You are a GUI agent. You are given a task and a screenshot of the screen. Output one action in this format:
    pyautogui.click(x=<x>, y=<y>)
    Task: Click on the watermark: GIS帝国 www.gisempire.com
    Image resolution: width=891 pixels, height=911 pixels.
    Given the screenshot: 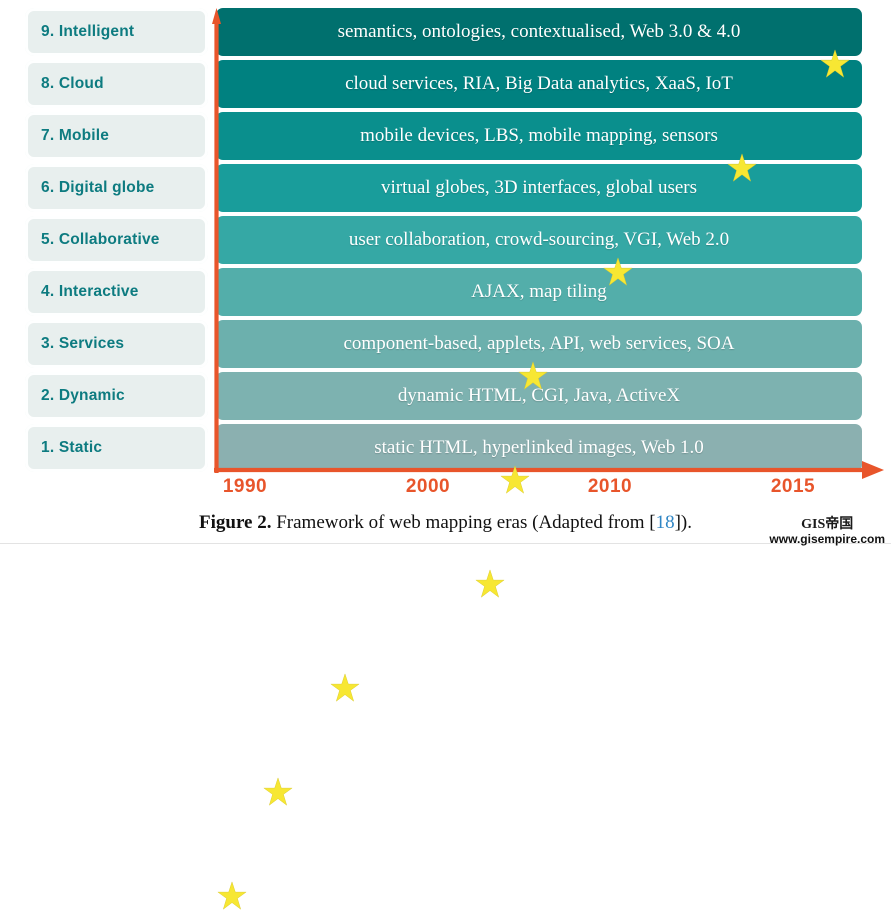 What is the action you would take?
    pyautogui.click(x=827, y=531)
    